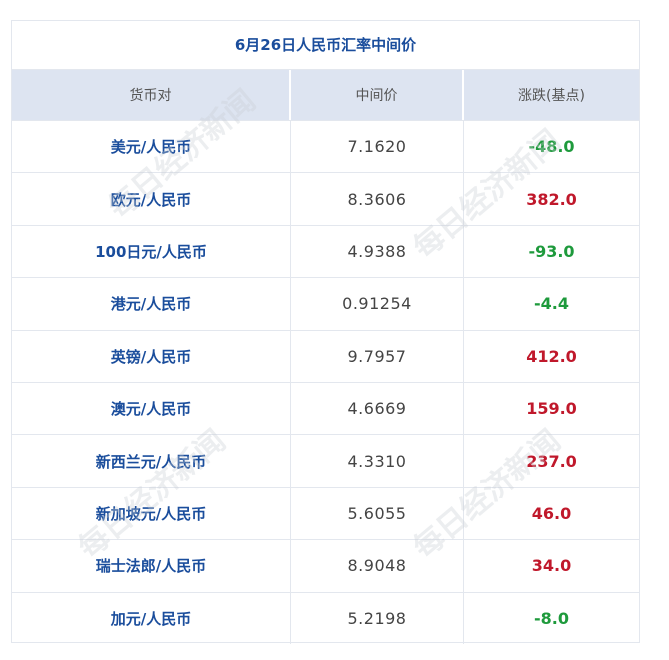 The image size is (669, 660). Describe the element at coordinates (551, 513) in the screenshot. I see `change-cell: 46.0` at that location.